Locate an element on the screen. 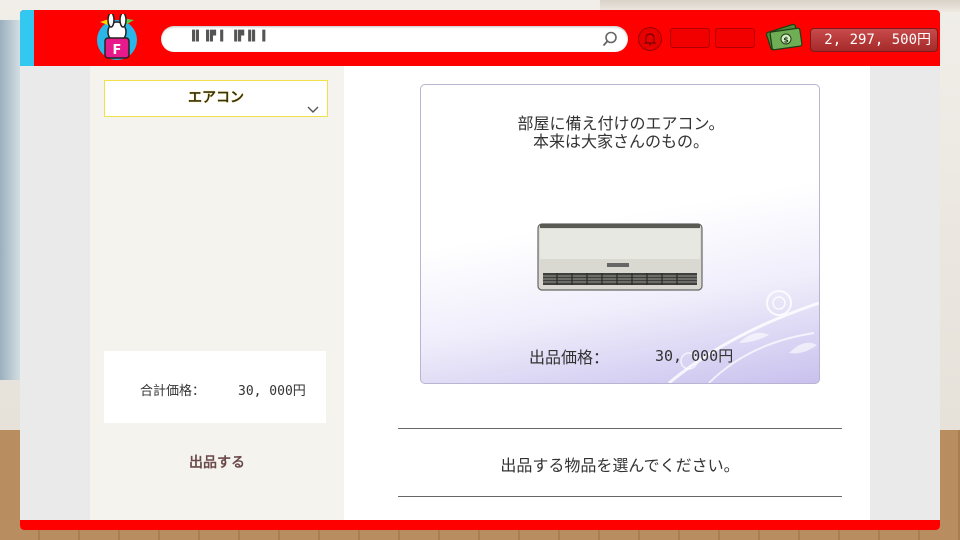 Image resolution: width=960 pixels, height=540 pixels. left-gutter is located at coordinates (55, 293).